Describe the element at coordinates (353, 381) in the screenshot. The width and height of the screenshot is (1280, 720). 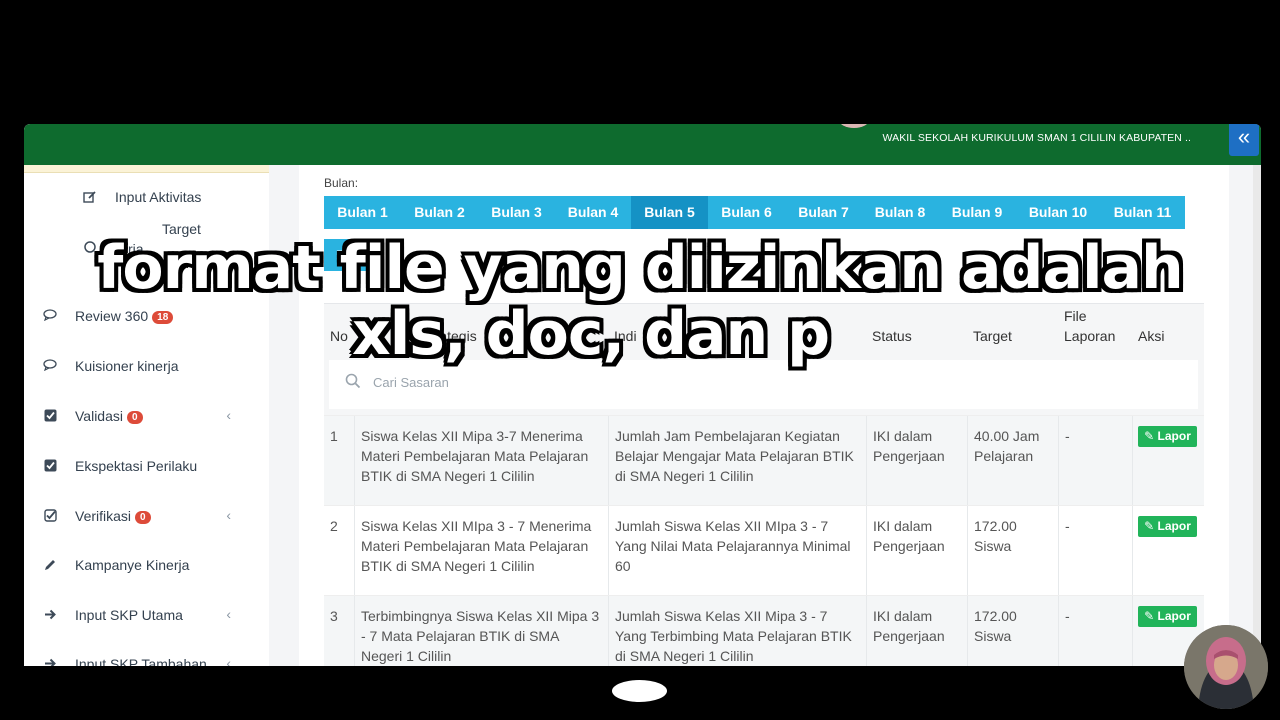
I see `search-icon` at that location.